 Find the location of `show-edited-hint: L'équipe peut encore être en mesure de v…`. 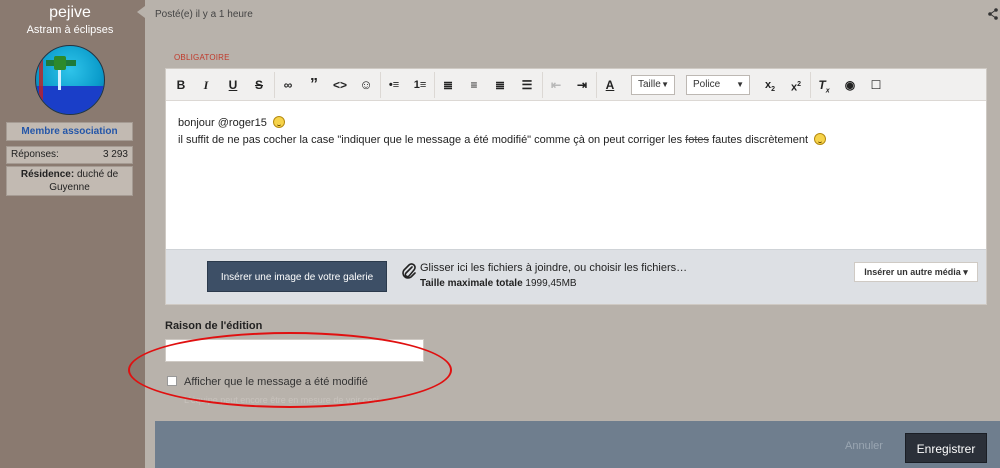

show-edited-hint: L'équipe peut encore être en mesure de v… is located at coordinates (281, 400).